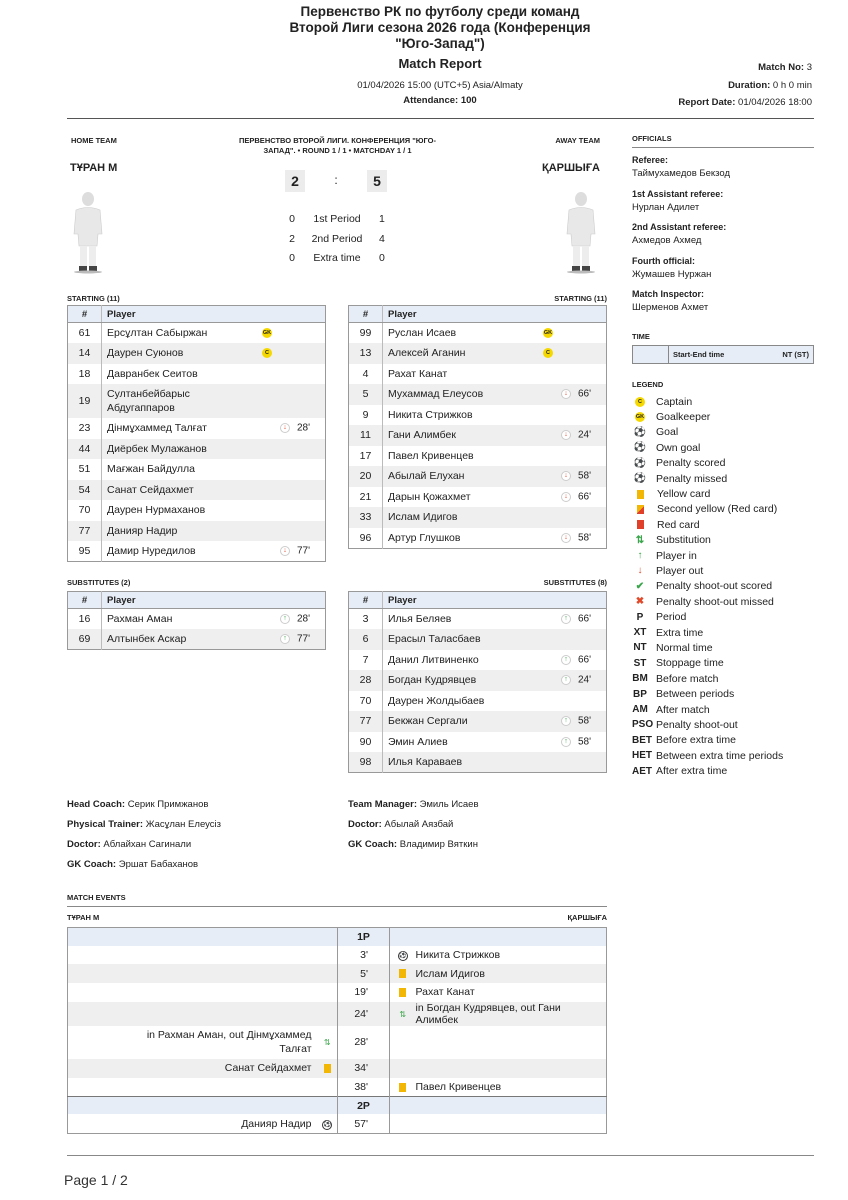  What do you see at coordinates (365, 414) in the screenshot?
I see `player-number: 9` at bounding box center [365, 414].